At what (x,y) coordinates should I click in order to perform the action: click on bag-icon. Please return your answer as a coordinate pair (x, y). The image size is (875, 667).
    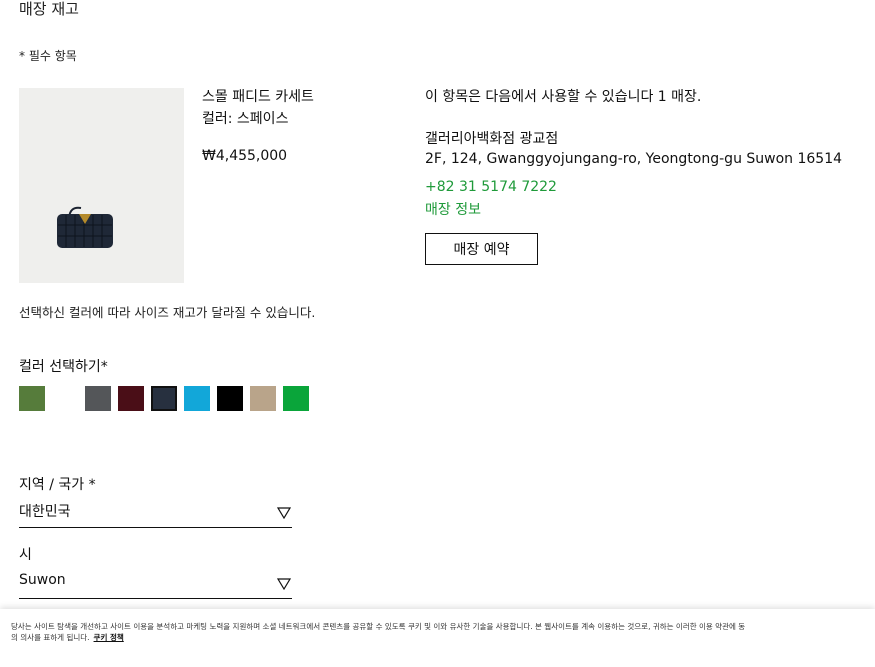
    Looking at the image, I should click on (85, 227).